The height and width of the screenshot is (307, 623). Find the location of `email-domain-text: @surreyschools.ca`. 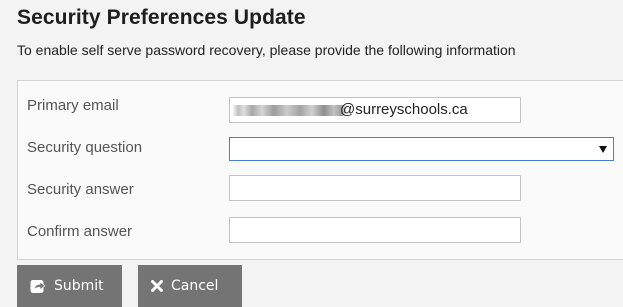

email-domain-text: @surreyschools.ca is located at coordinates (404, 109).